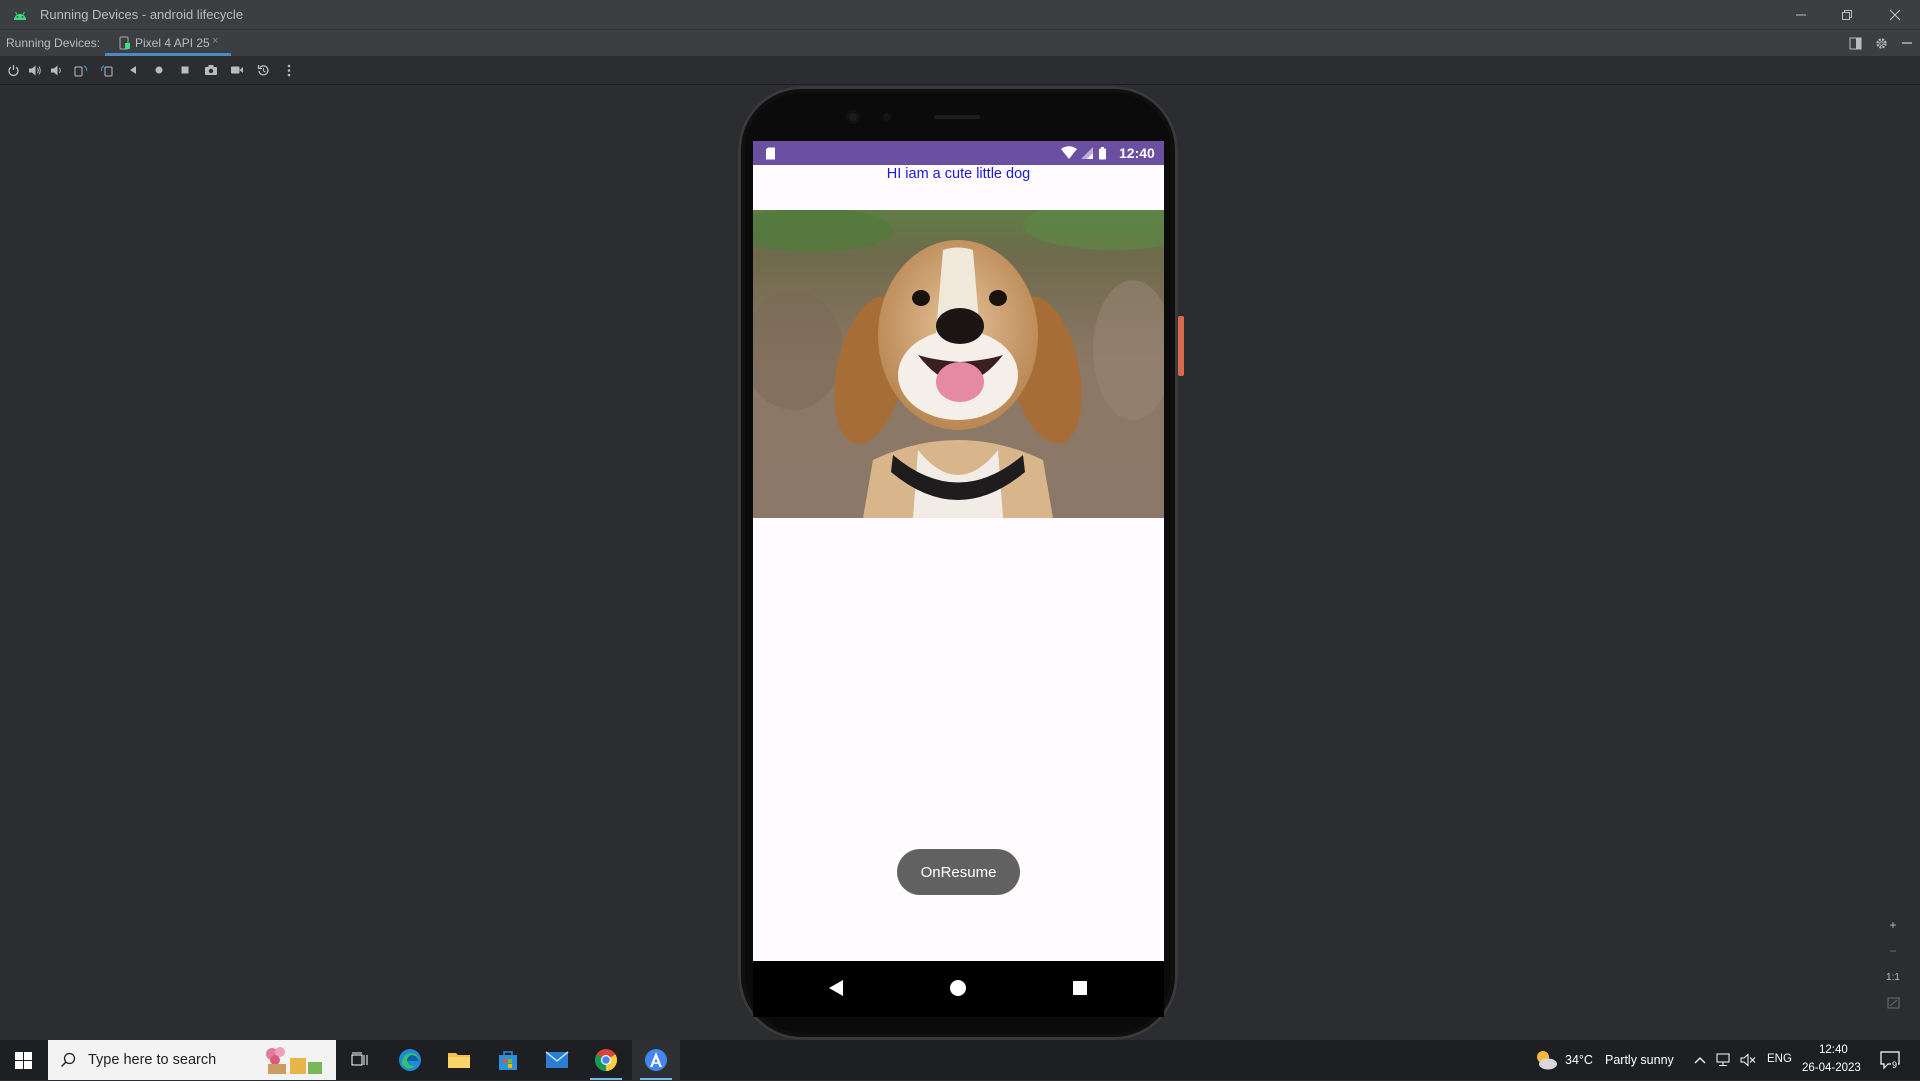  I want to click on tab-pixel-4-api-25: Pixel 4 API 25 ×, so click(168, 43).